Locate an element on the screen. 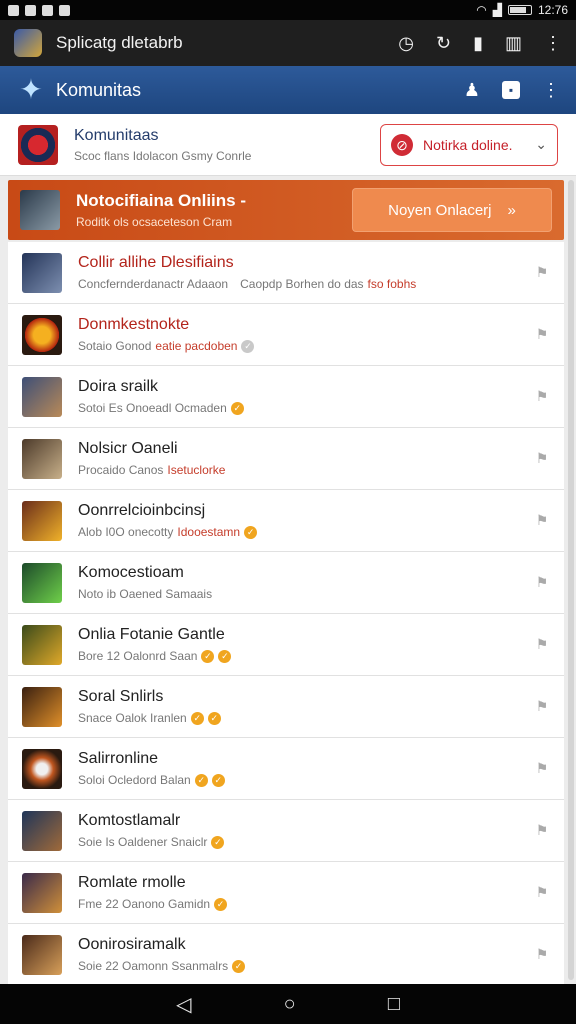 The width and height of the screenshot is (576, 1024). banner-action-label: Noyen Onlacerj is located at coordinates (440, 210).